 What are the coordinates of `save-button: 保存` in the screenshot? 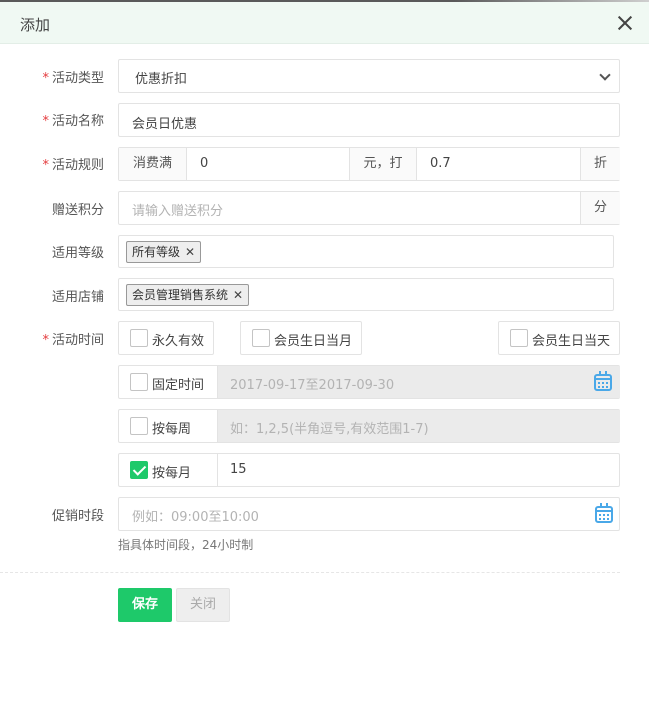 It's located at (145, 605).